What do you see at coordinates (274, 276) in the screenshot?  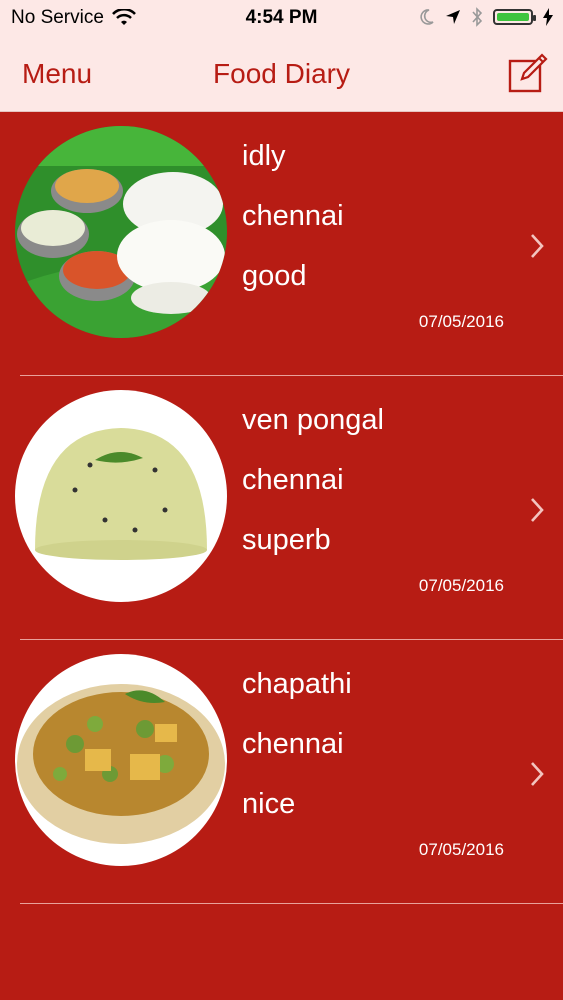 I see `food-rating: good` at bounding box center [274, 276].